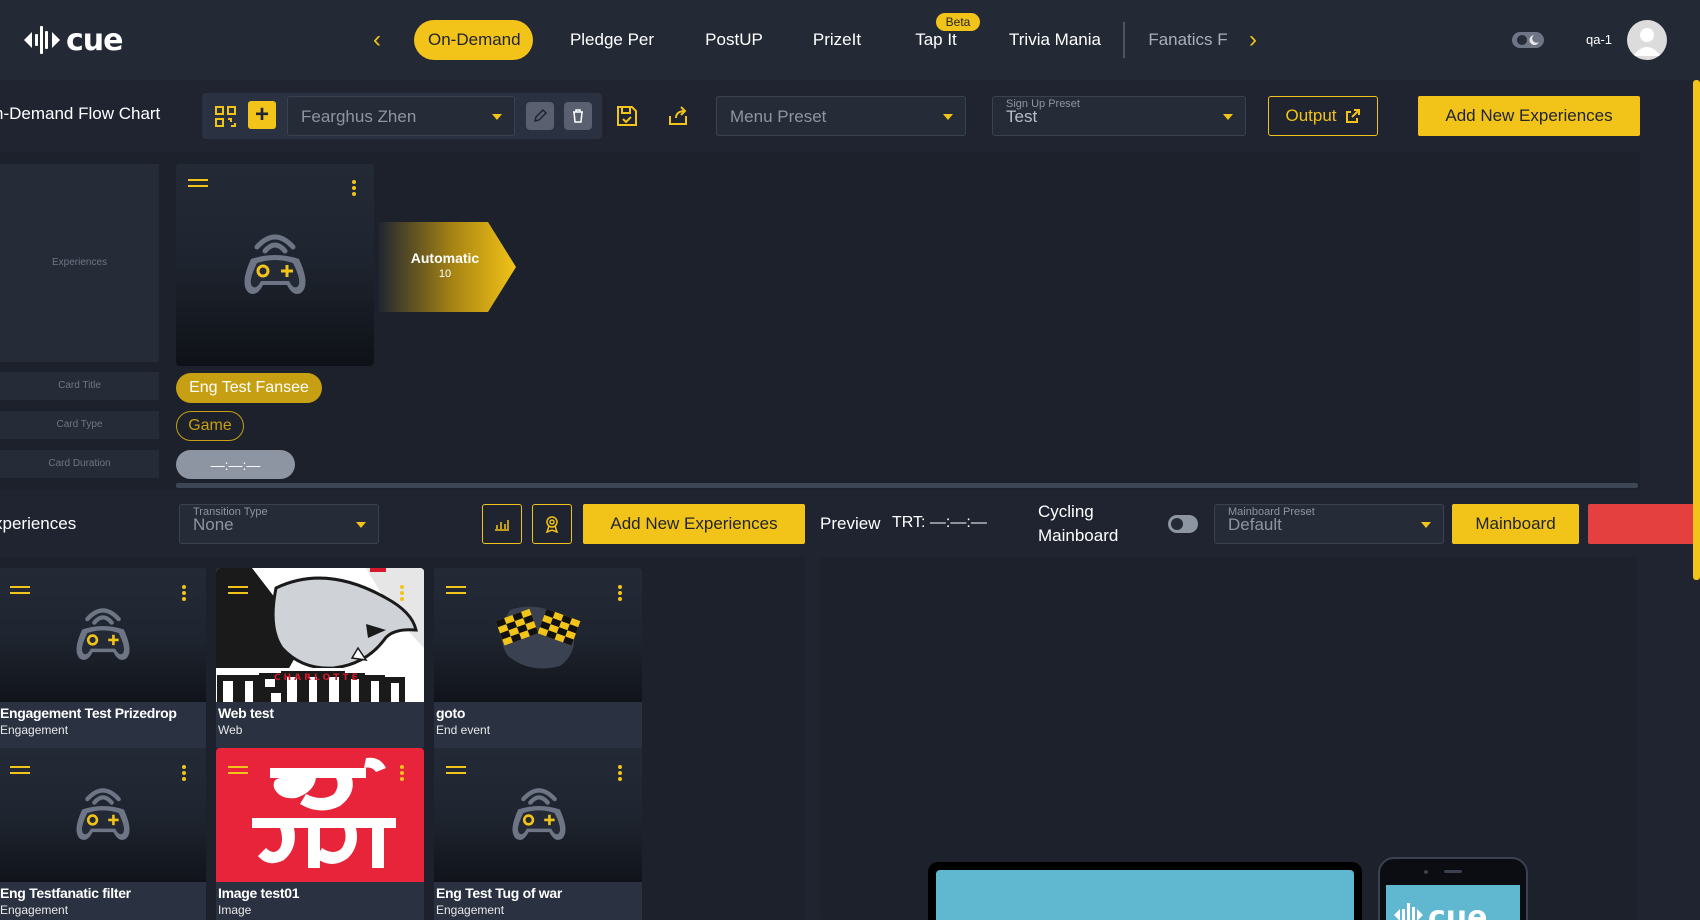 This screenshot has height=920, width=1700. What do you see at coordinates (320, 834) in the screenshot?
I see `experience-card: Image test01 Image` at bounding box center [320, 834].